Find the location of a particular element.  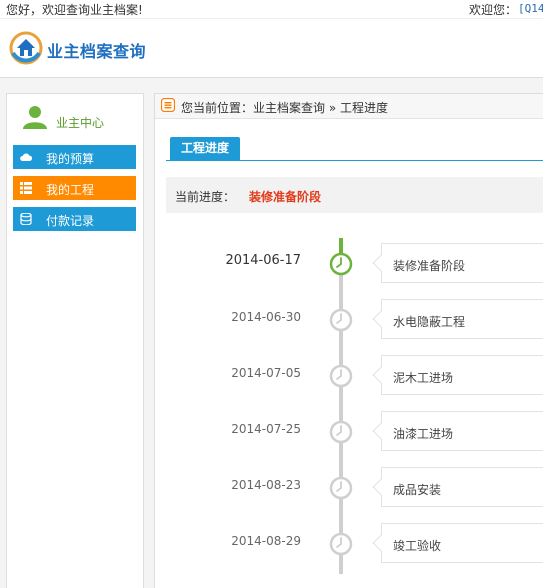

timeline-title: 装修准备阶段 is located at coordinates (429, 266).